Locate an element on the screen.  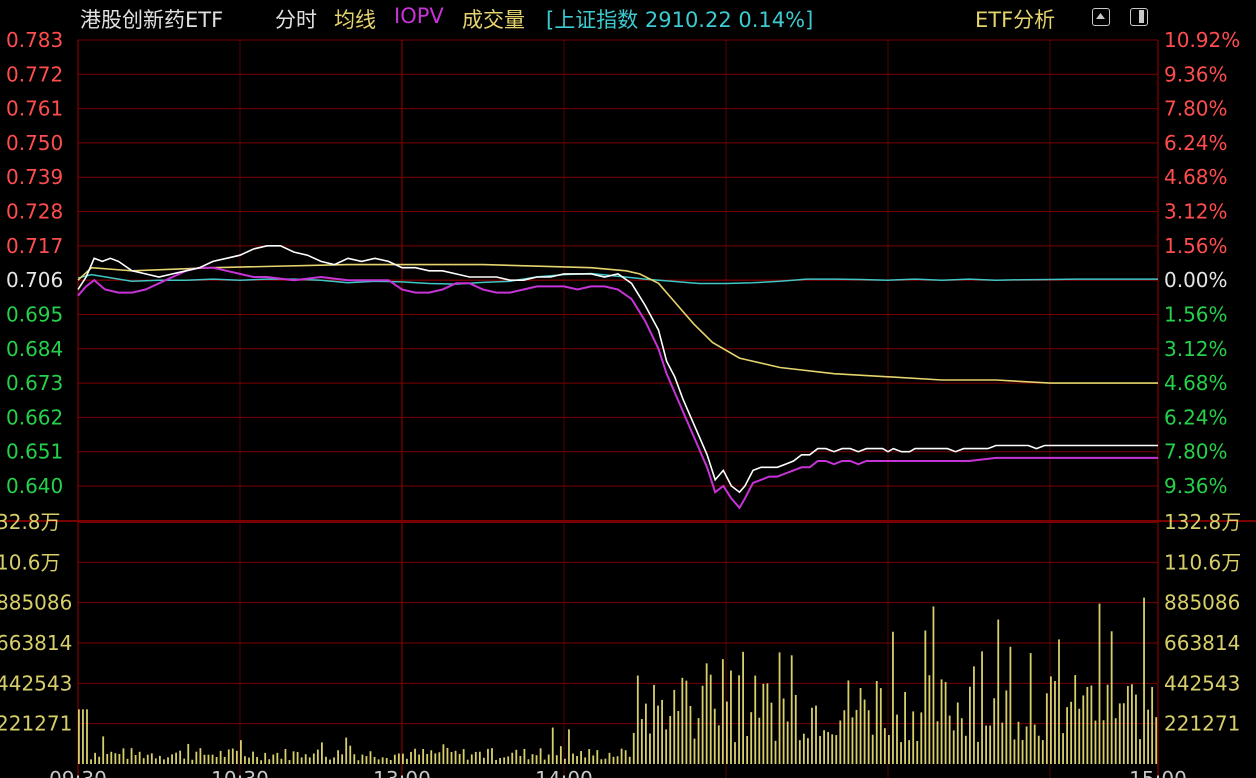
volume-tick-label-right: 885086 is located at coordinates (1202, 603).